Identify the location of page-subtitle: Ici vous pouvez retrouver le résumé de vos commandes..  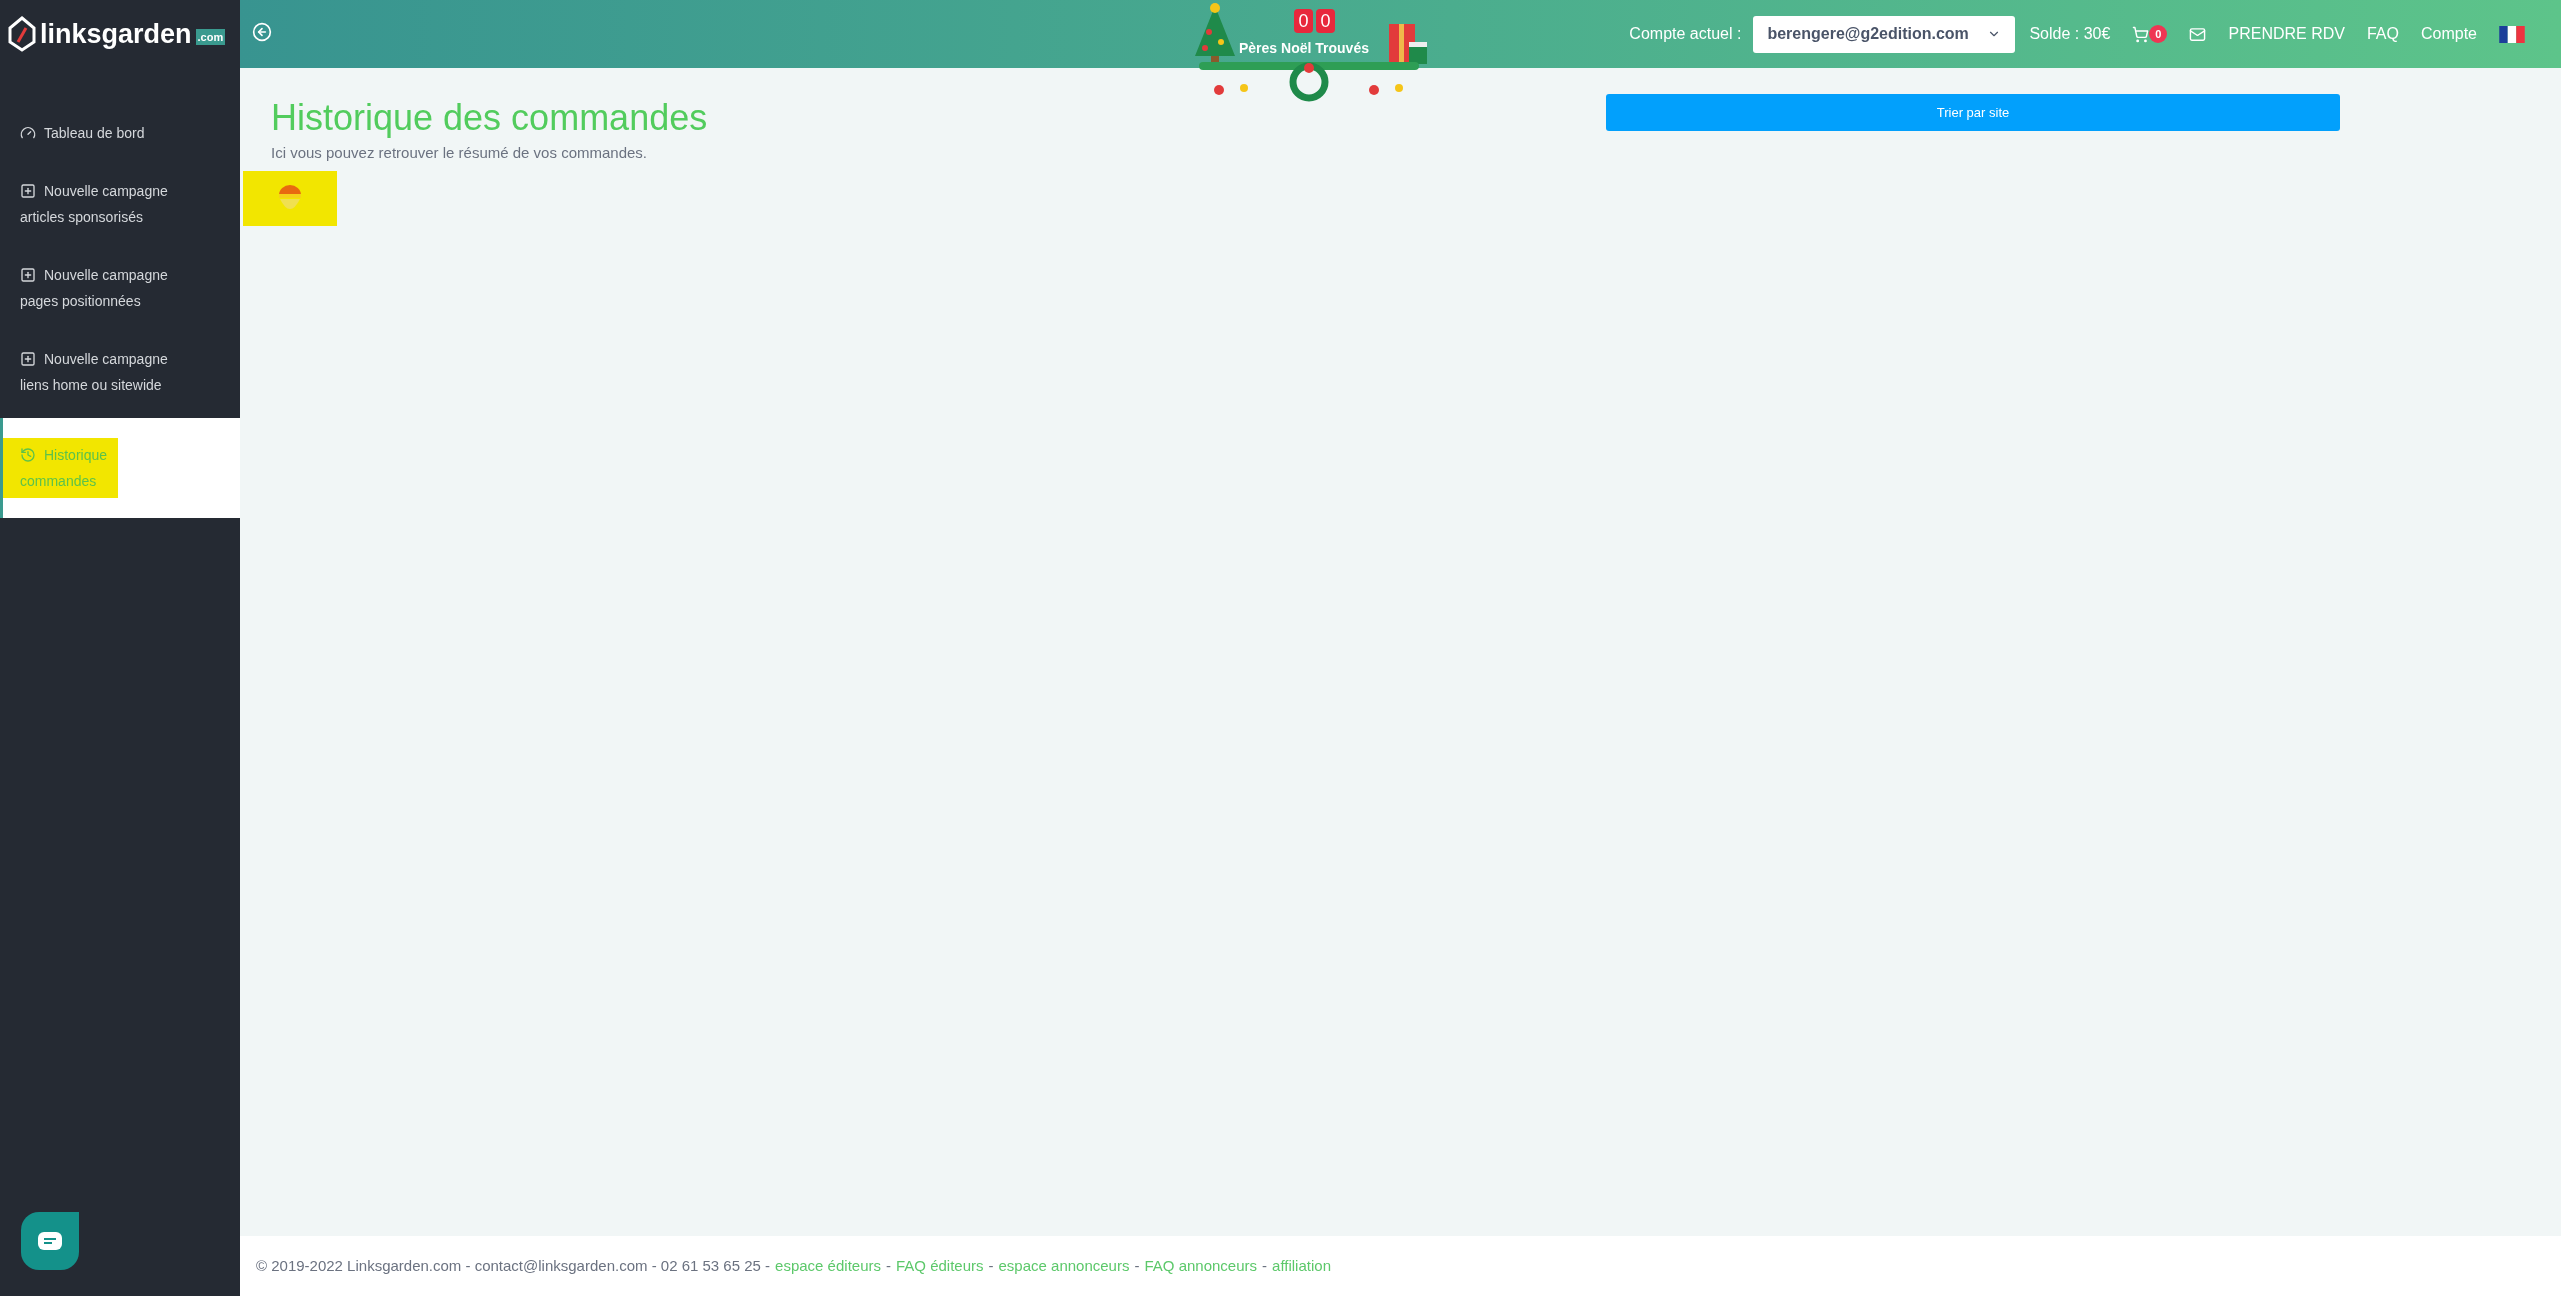
(459, 153).